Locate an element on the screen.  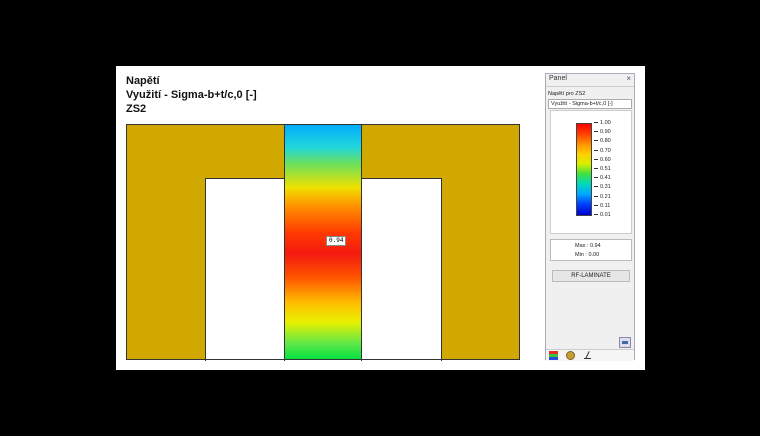
result-type-select: Využití - Sigma-b+t/c,0 [-] is located at coordinates (590, 104).